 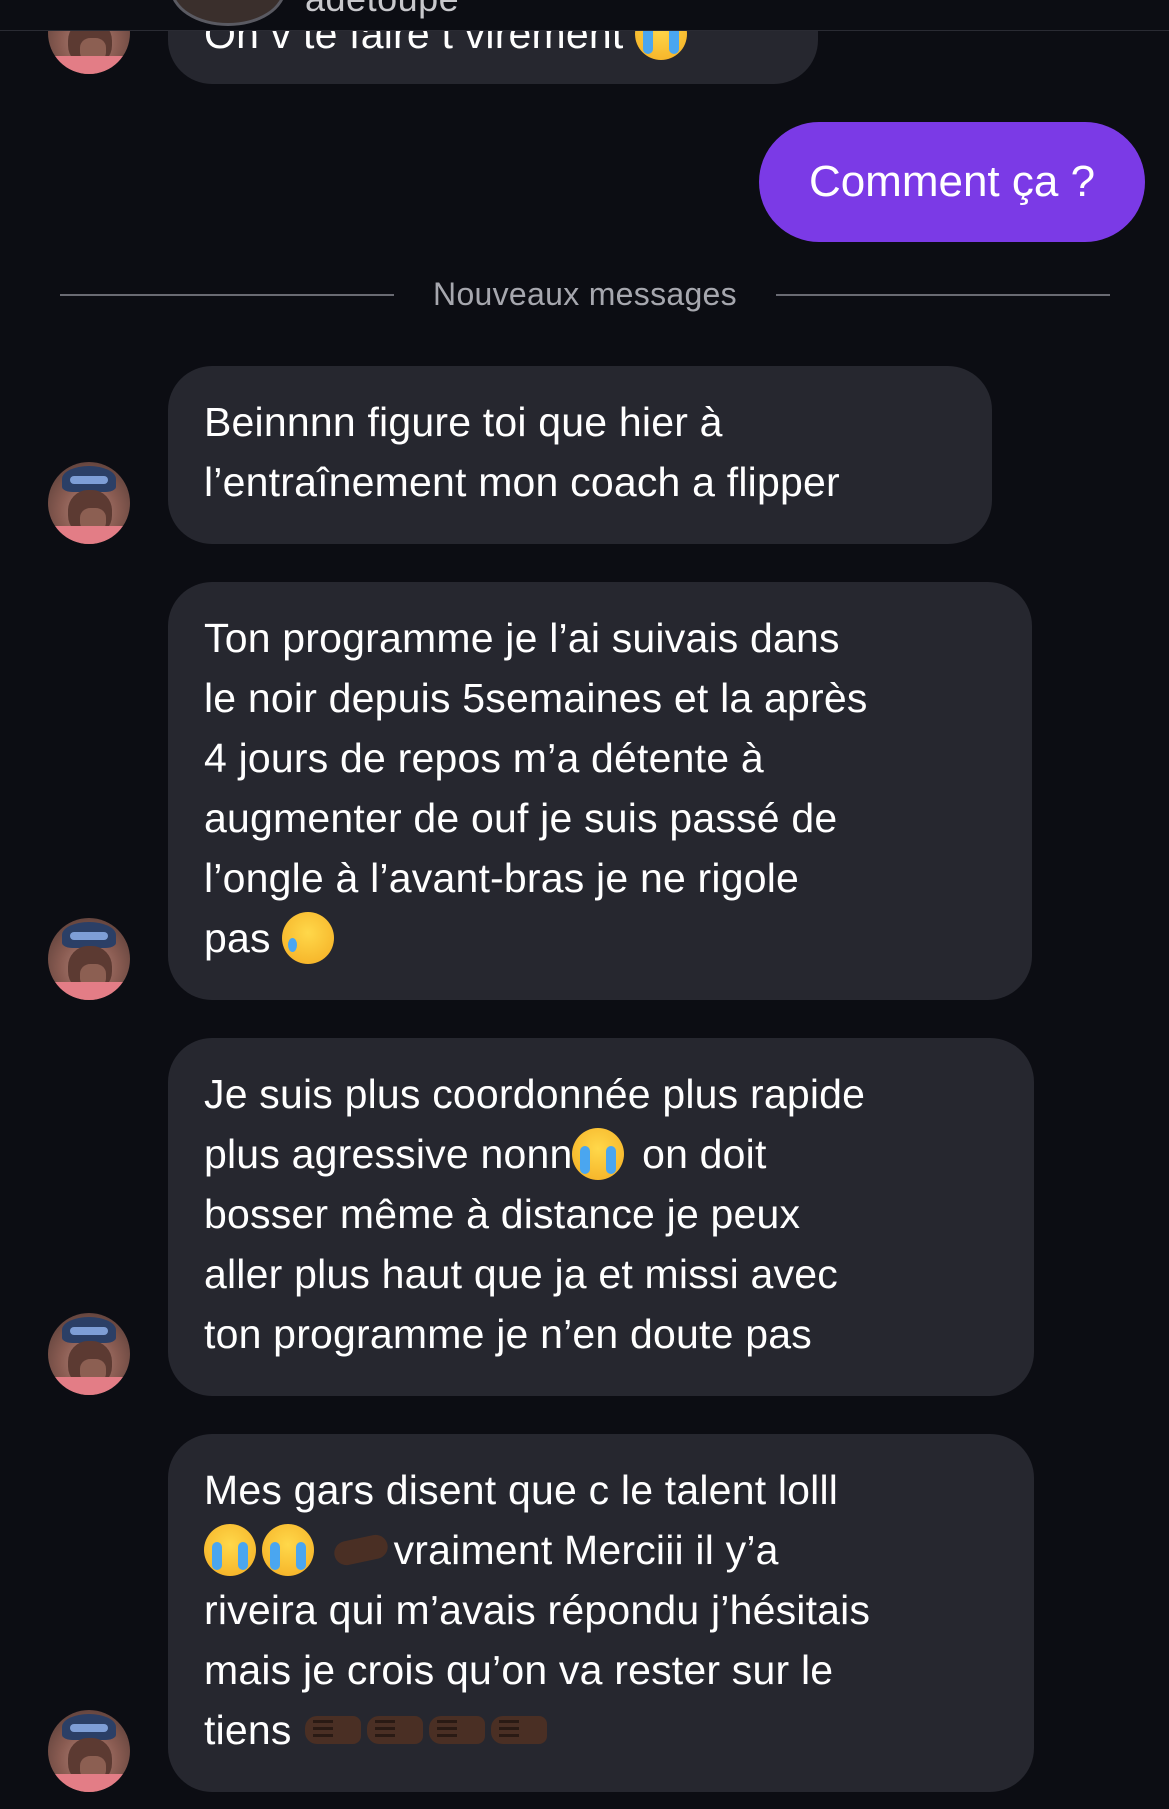 I want to click on message-line: mais je crois qu’on va rester sur le, so click(x=519, y=1670).